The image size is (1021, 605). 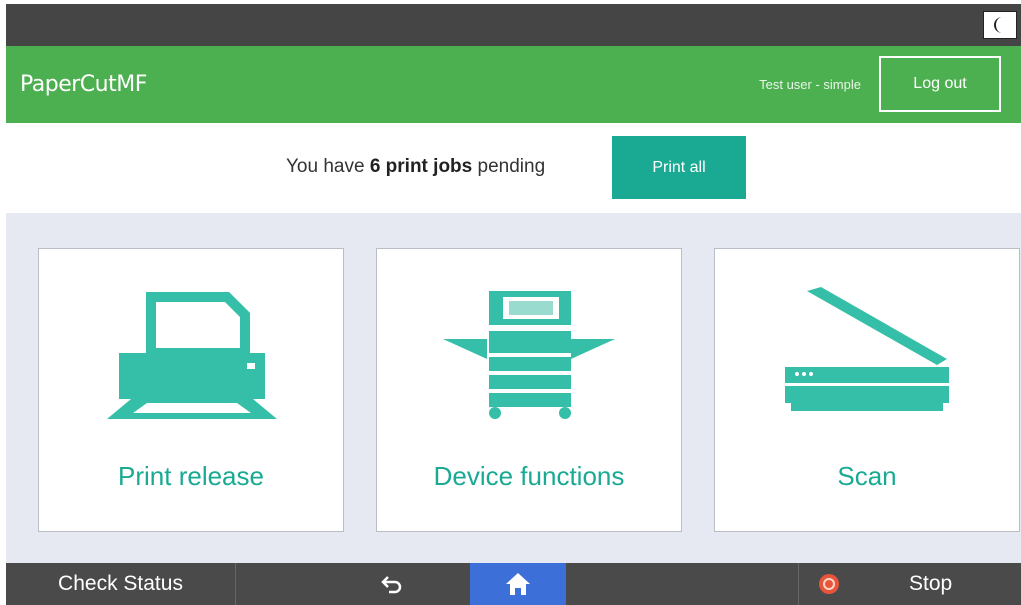 I want to click on username-label: Test user - simple, so click(x=810, y=84).